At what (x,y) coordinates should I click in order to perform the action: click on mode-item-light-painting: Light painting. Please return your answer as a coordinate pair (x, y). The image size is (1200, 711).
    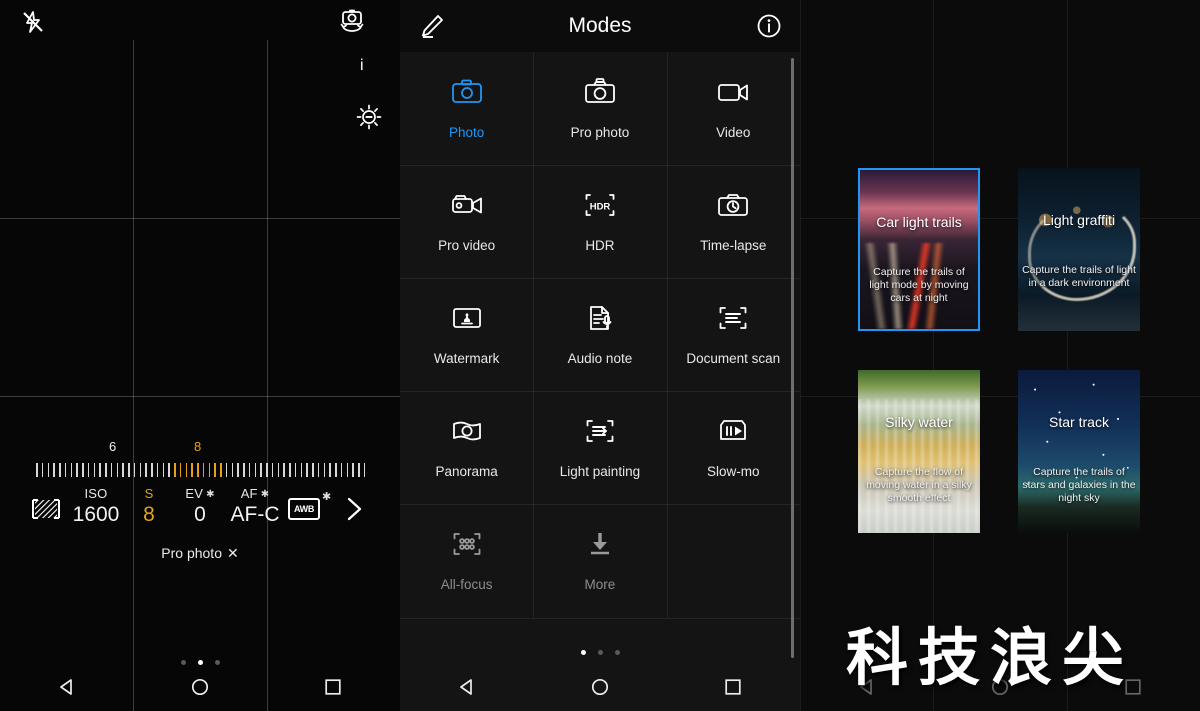
    Looking at the image, I should click on (599, 447).